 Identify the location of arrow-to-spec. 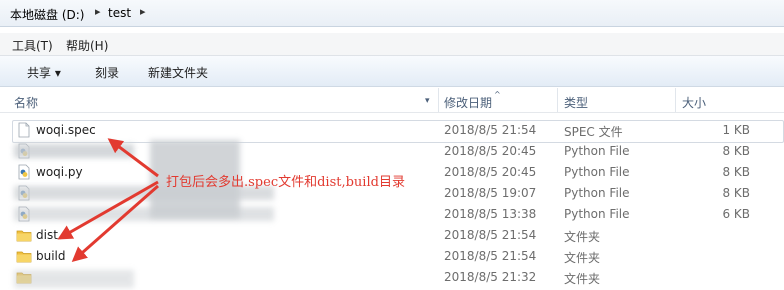
(133, 158).